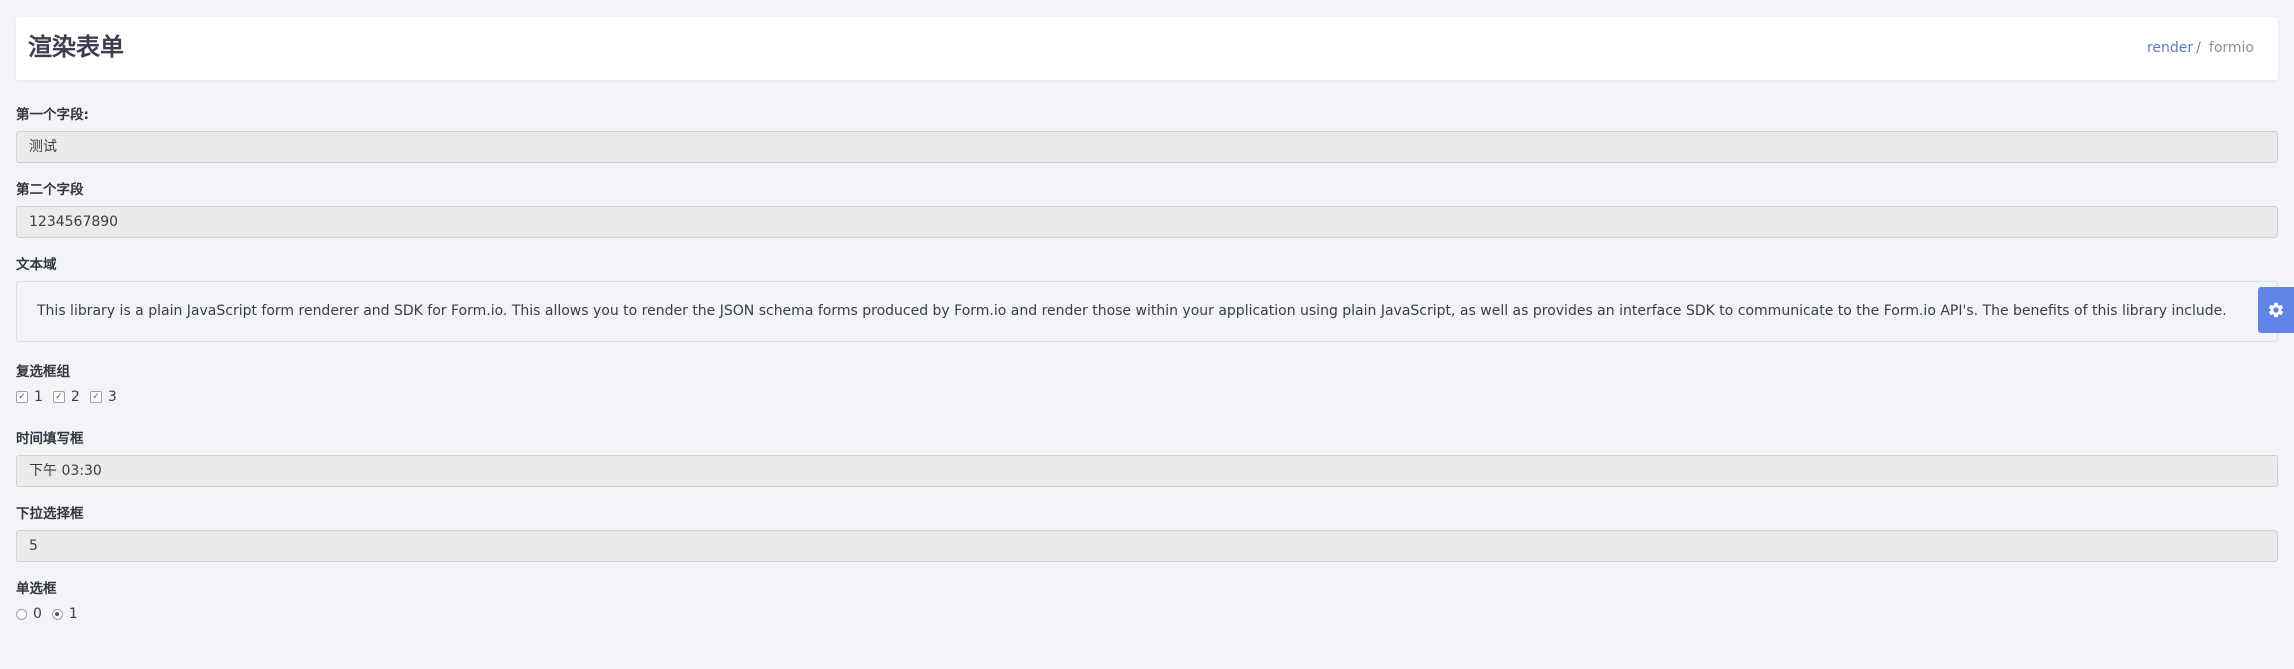 Image resolution: width=2294 pixels, height=669 pixels. What do you see at coordinates (2231, 48) in the screenshot?
I see `breadcrumb-current: formio` at bounding box center [2231, 48].